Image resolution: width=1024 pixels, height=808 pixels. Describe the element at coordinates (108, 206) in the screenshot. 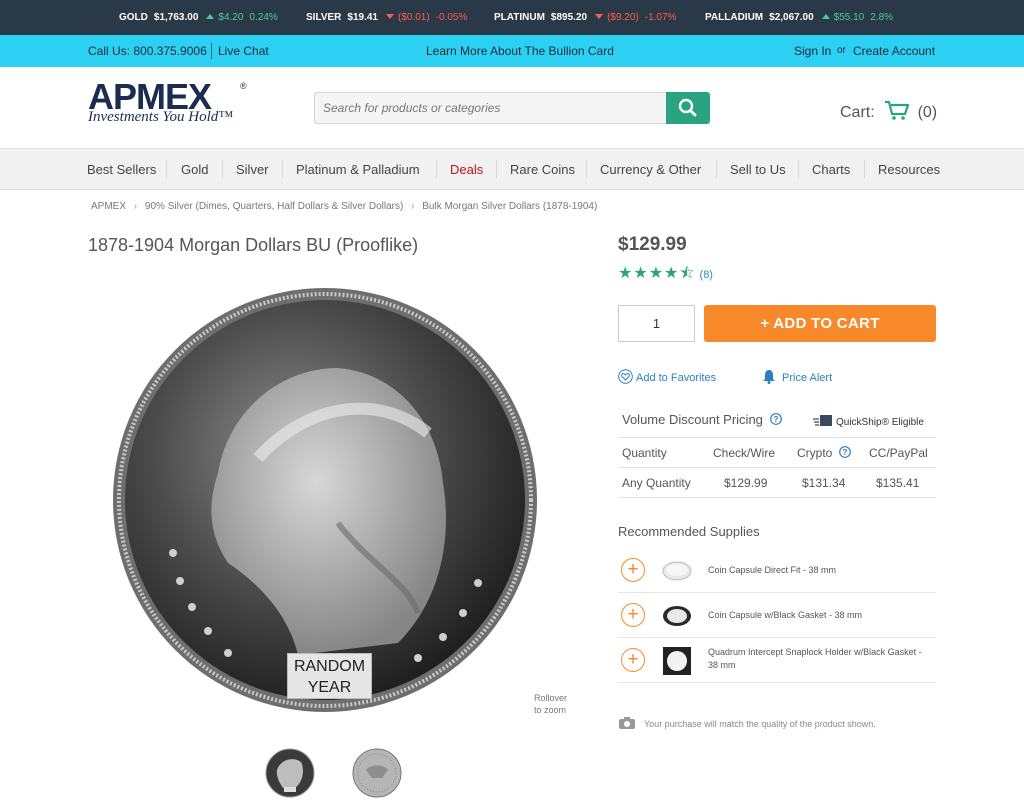

I see `breadcrumb-apmex: APMEX` at that location.